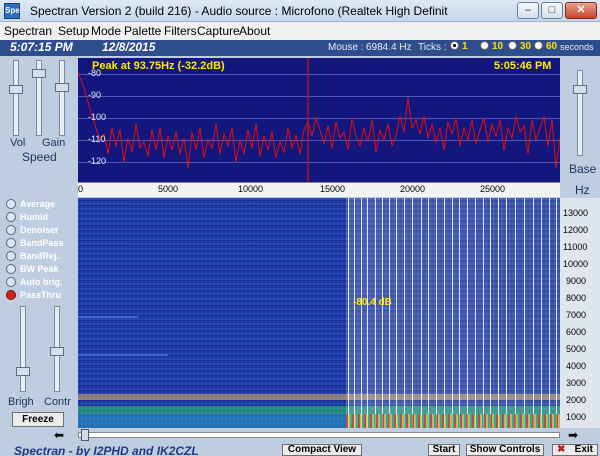 The image size is (600, 456). Describe the element at coordinates (413, 189) in the screenshot. I see `x-axis-label: 20000` at that location.